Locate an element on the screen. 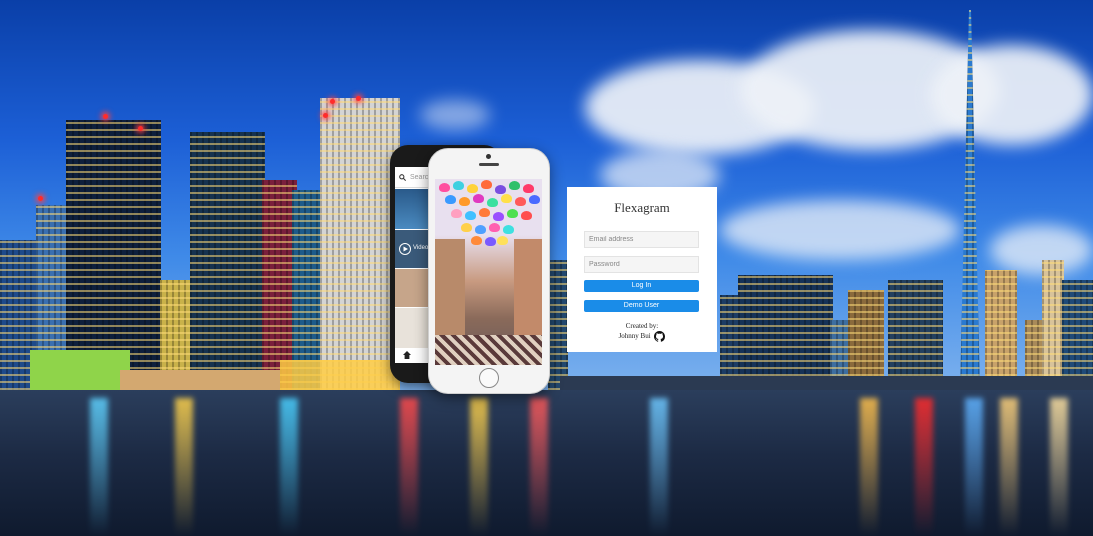 This screenshot has width=1093, height=536. credits: Created by: Johnny Bui is located at coordinates (642, 331).